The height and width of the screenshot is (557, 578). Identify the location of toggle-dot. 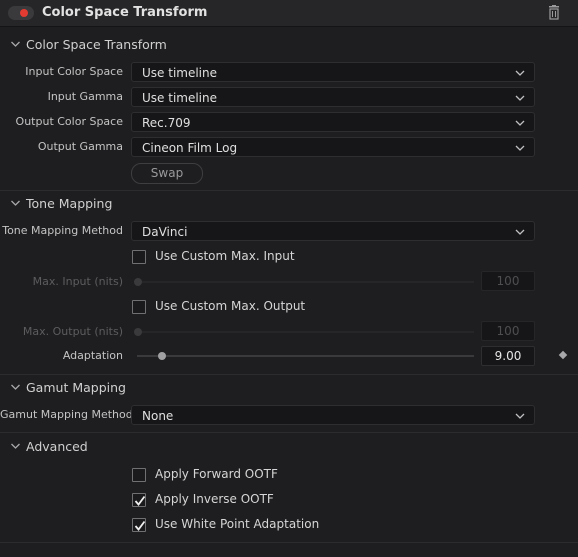
(24, 13).